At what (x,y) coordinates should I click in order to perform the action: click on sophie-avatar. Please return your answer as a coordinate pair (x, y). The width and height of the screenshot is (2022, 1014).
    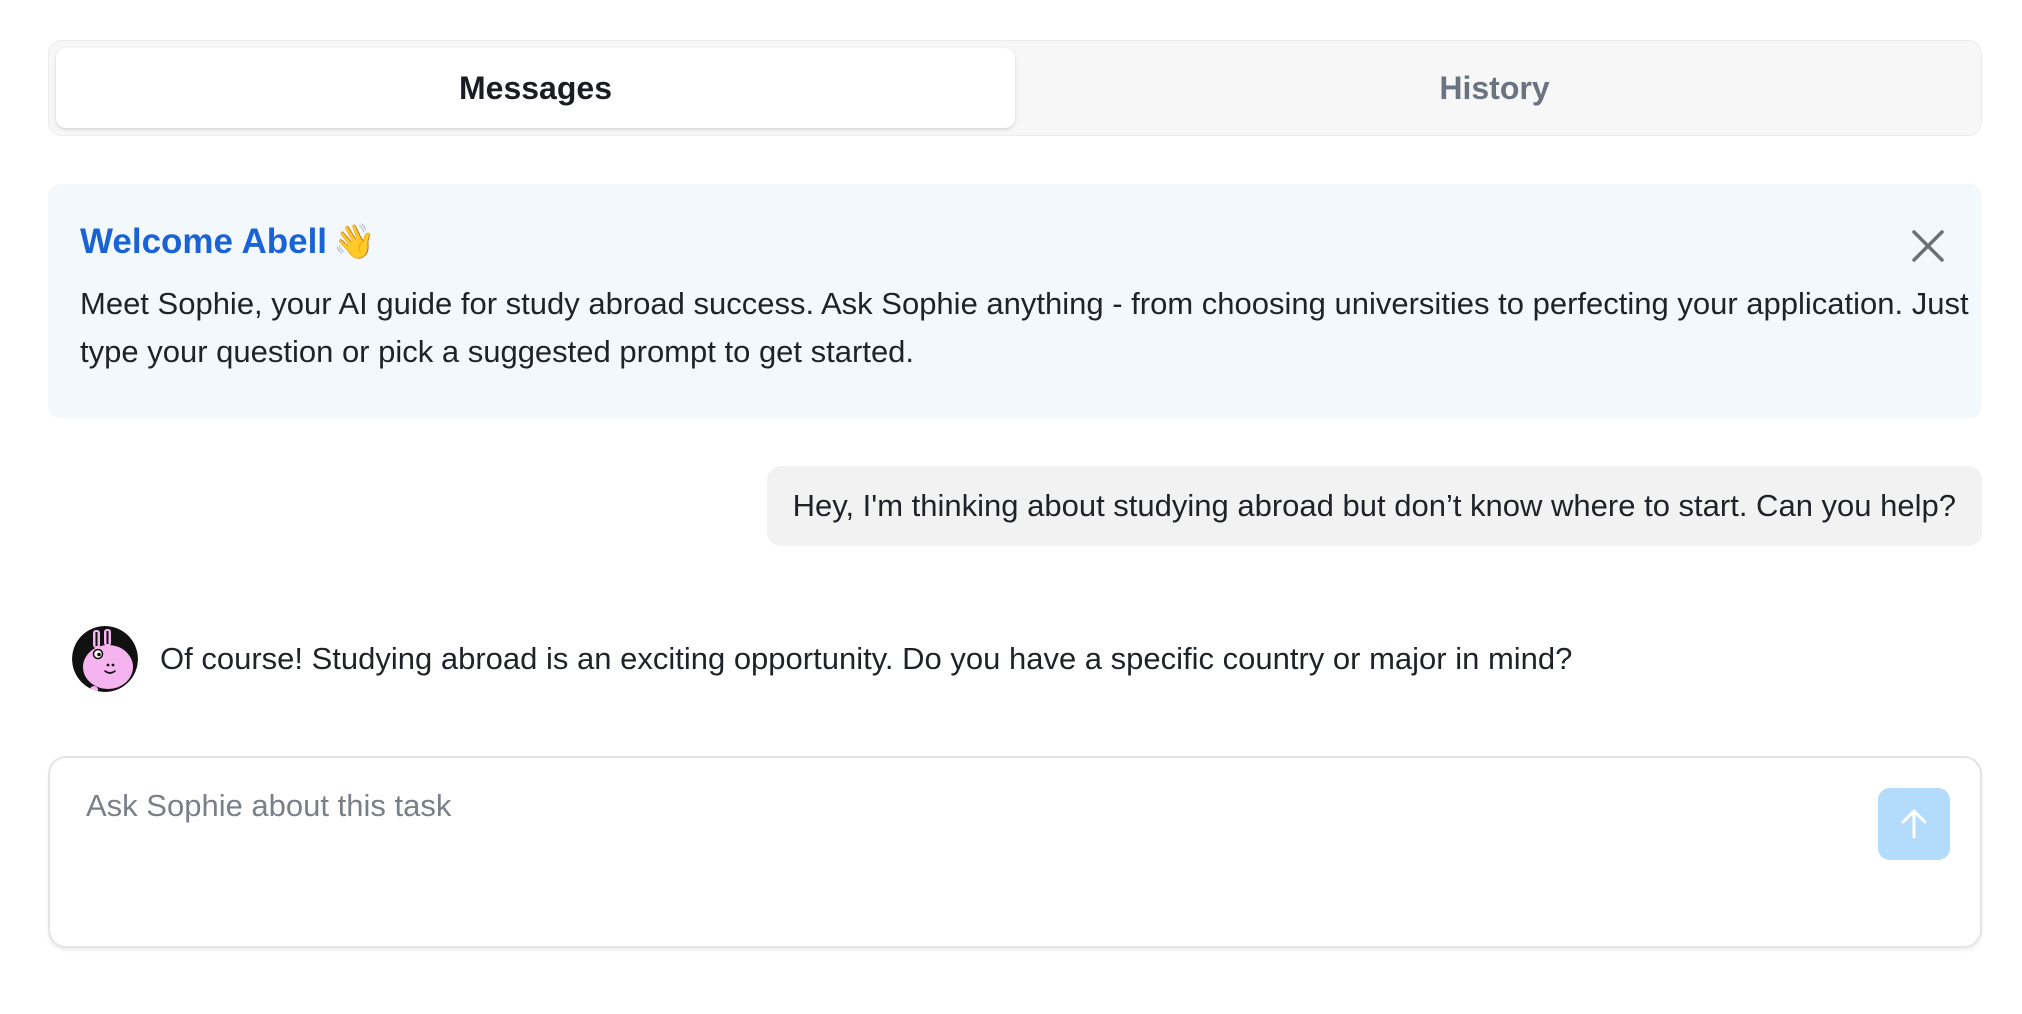
    Looking at the image, I should click on (105, 659).